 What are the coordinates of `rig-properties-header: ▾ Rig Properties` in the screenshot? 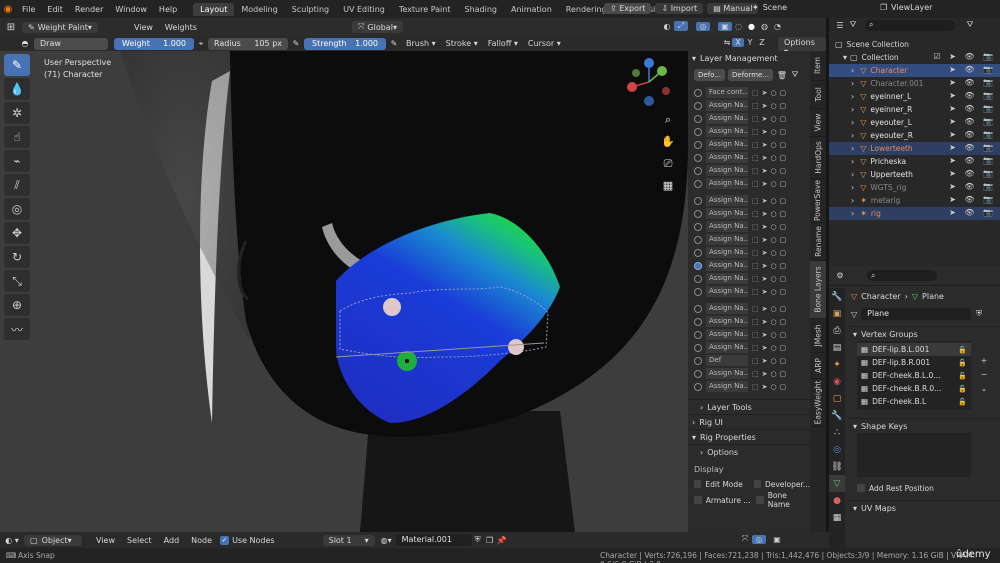 It's located at (749, 436).